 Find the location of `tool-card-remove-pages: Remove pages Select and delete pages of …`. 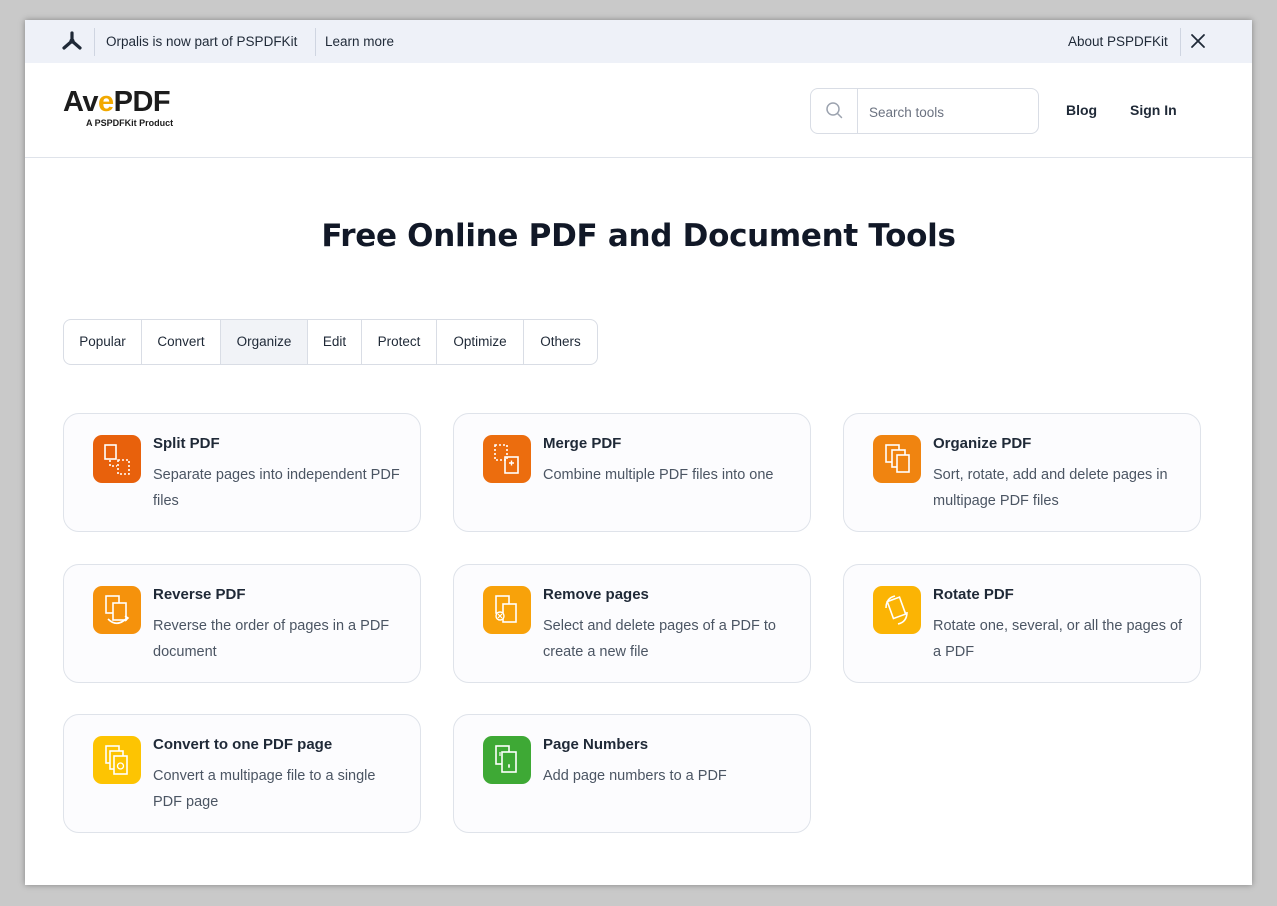

tool-card-remove-pages: Remove pages Select and delete pages of … is located at coordinates (632, 623).